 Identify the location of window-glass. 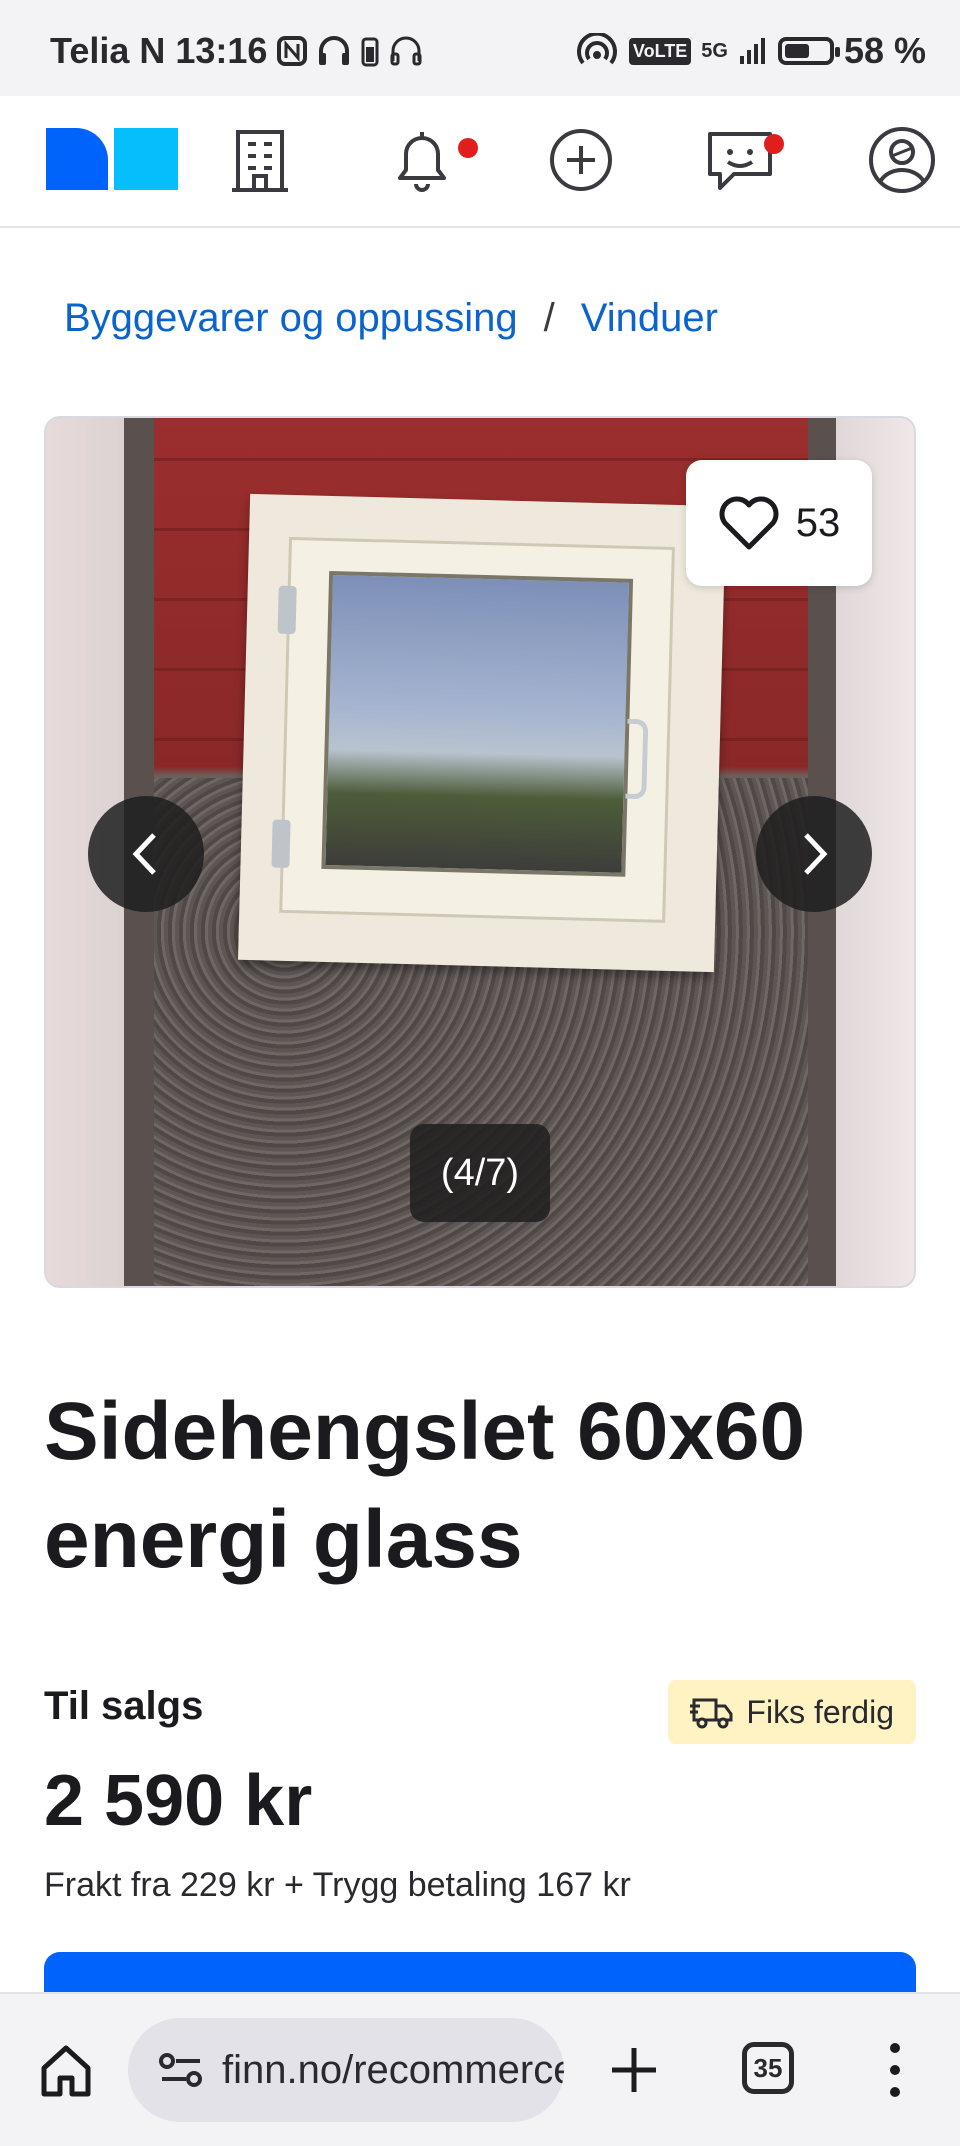
(477, 723).